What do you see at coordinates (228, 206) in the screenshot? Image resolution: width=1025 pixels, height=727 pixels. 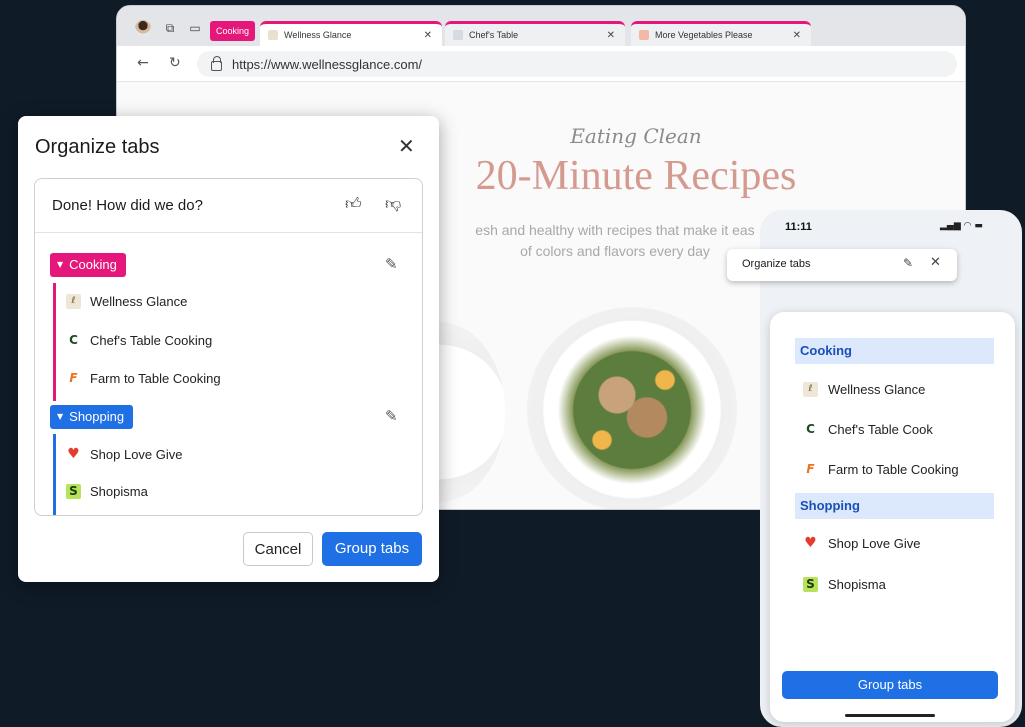 I see `feedback-row: Done! How did we do? 👍︎ 👎︎` at bounding box center [228, 206].